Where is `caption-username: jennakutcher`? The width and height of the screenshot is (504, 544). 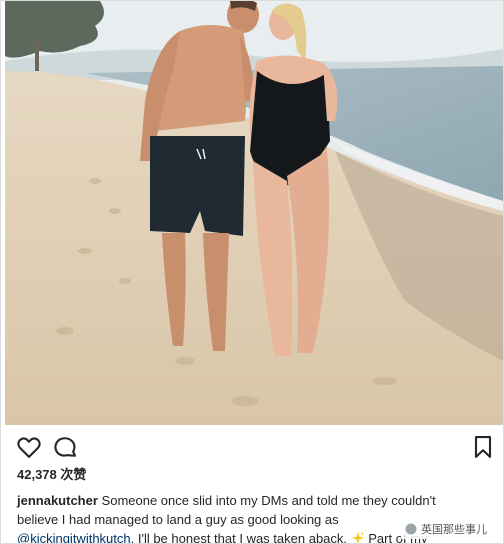 caption-username: jennakutcher is located at coordinates (57, 500).